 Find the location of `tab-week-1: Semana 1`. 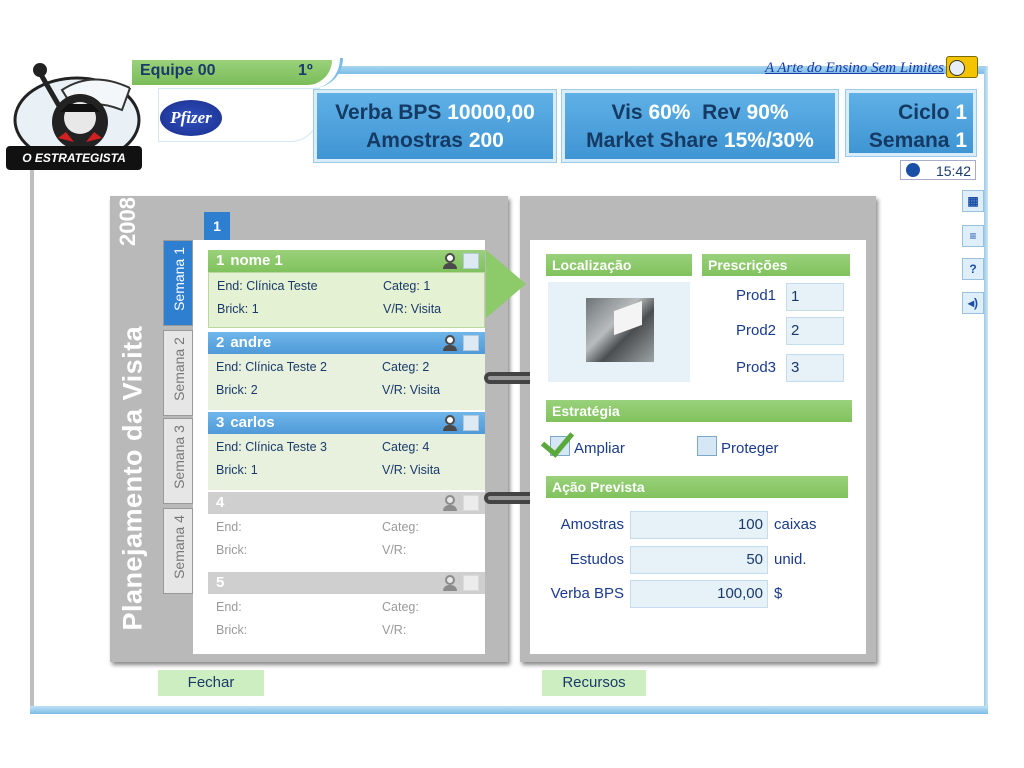

tab-week-1: Semana 1 is located at coordinates (178, 283).